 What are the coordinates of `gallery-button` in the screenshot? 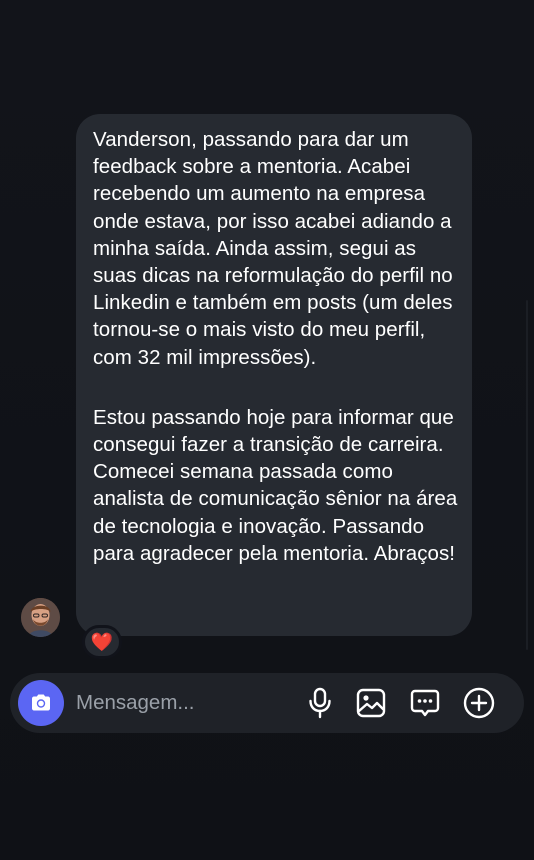 It's located at (371, 703).